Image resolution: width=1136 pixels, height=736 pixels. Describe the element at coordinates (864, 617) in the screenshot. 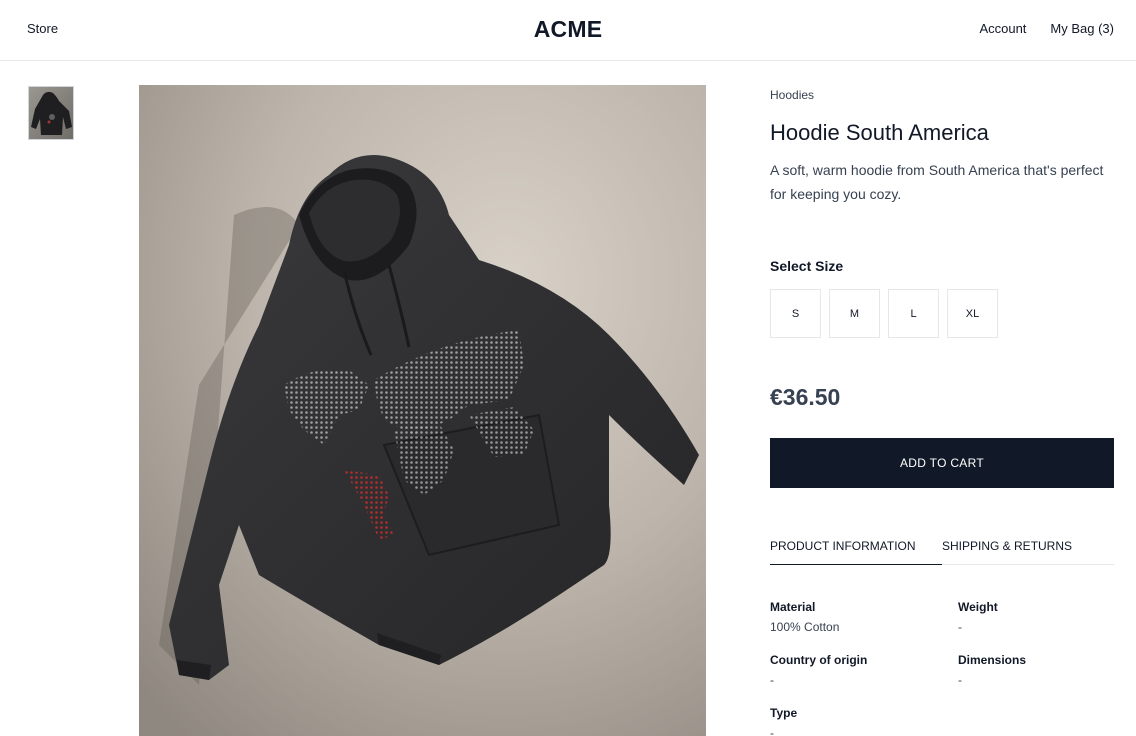

I see `spec-material: Material 100% Cotton` at that location.